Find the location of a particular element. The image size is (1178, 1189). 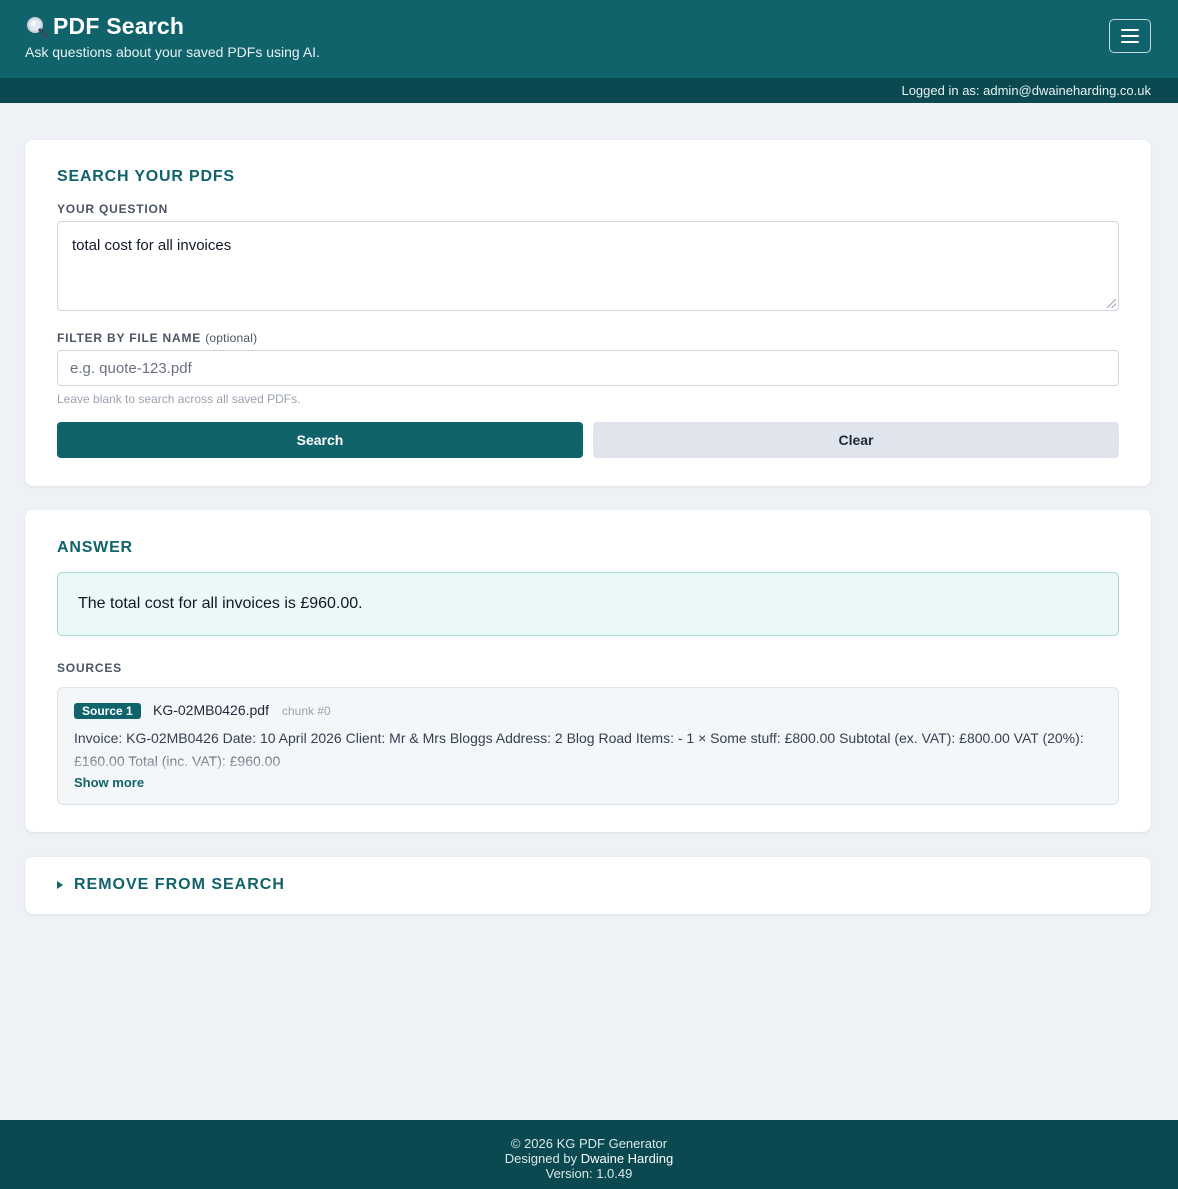

app-title: PDF Search is located at coordinates (104, 26).